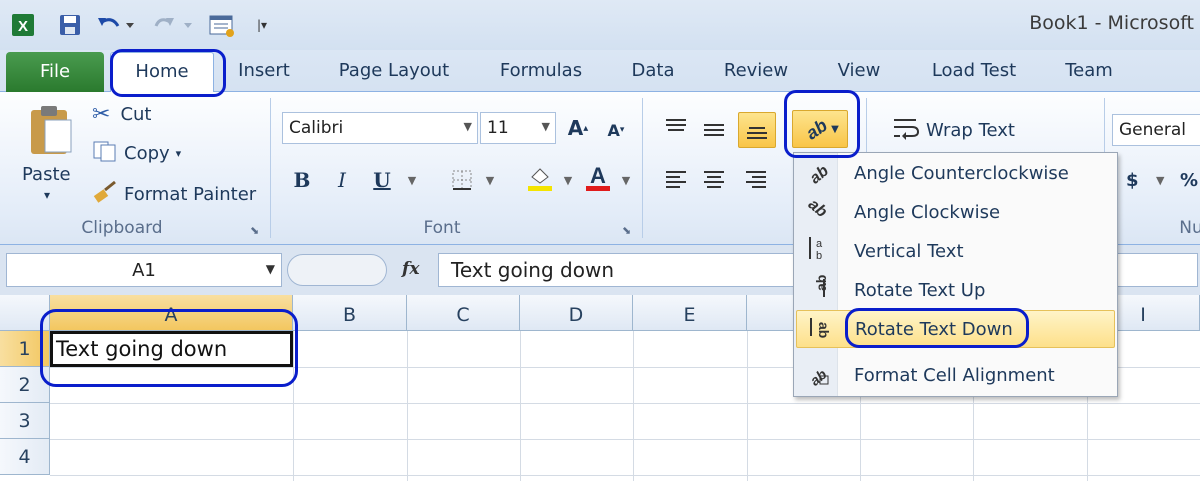 The height and width of the screenshot is (481, 1200). Describe the element at coordinates (600, 25) in the screenshot. I see `quick-access-toolbar: X |▾ Book1 - Microsoft` at that location.